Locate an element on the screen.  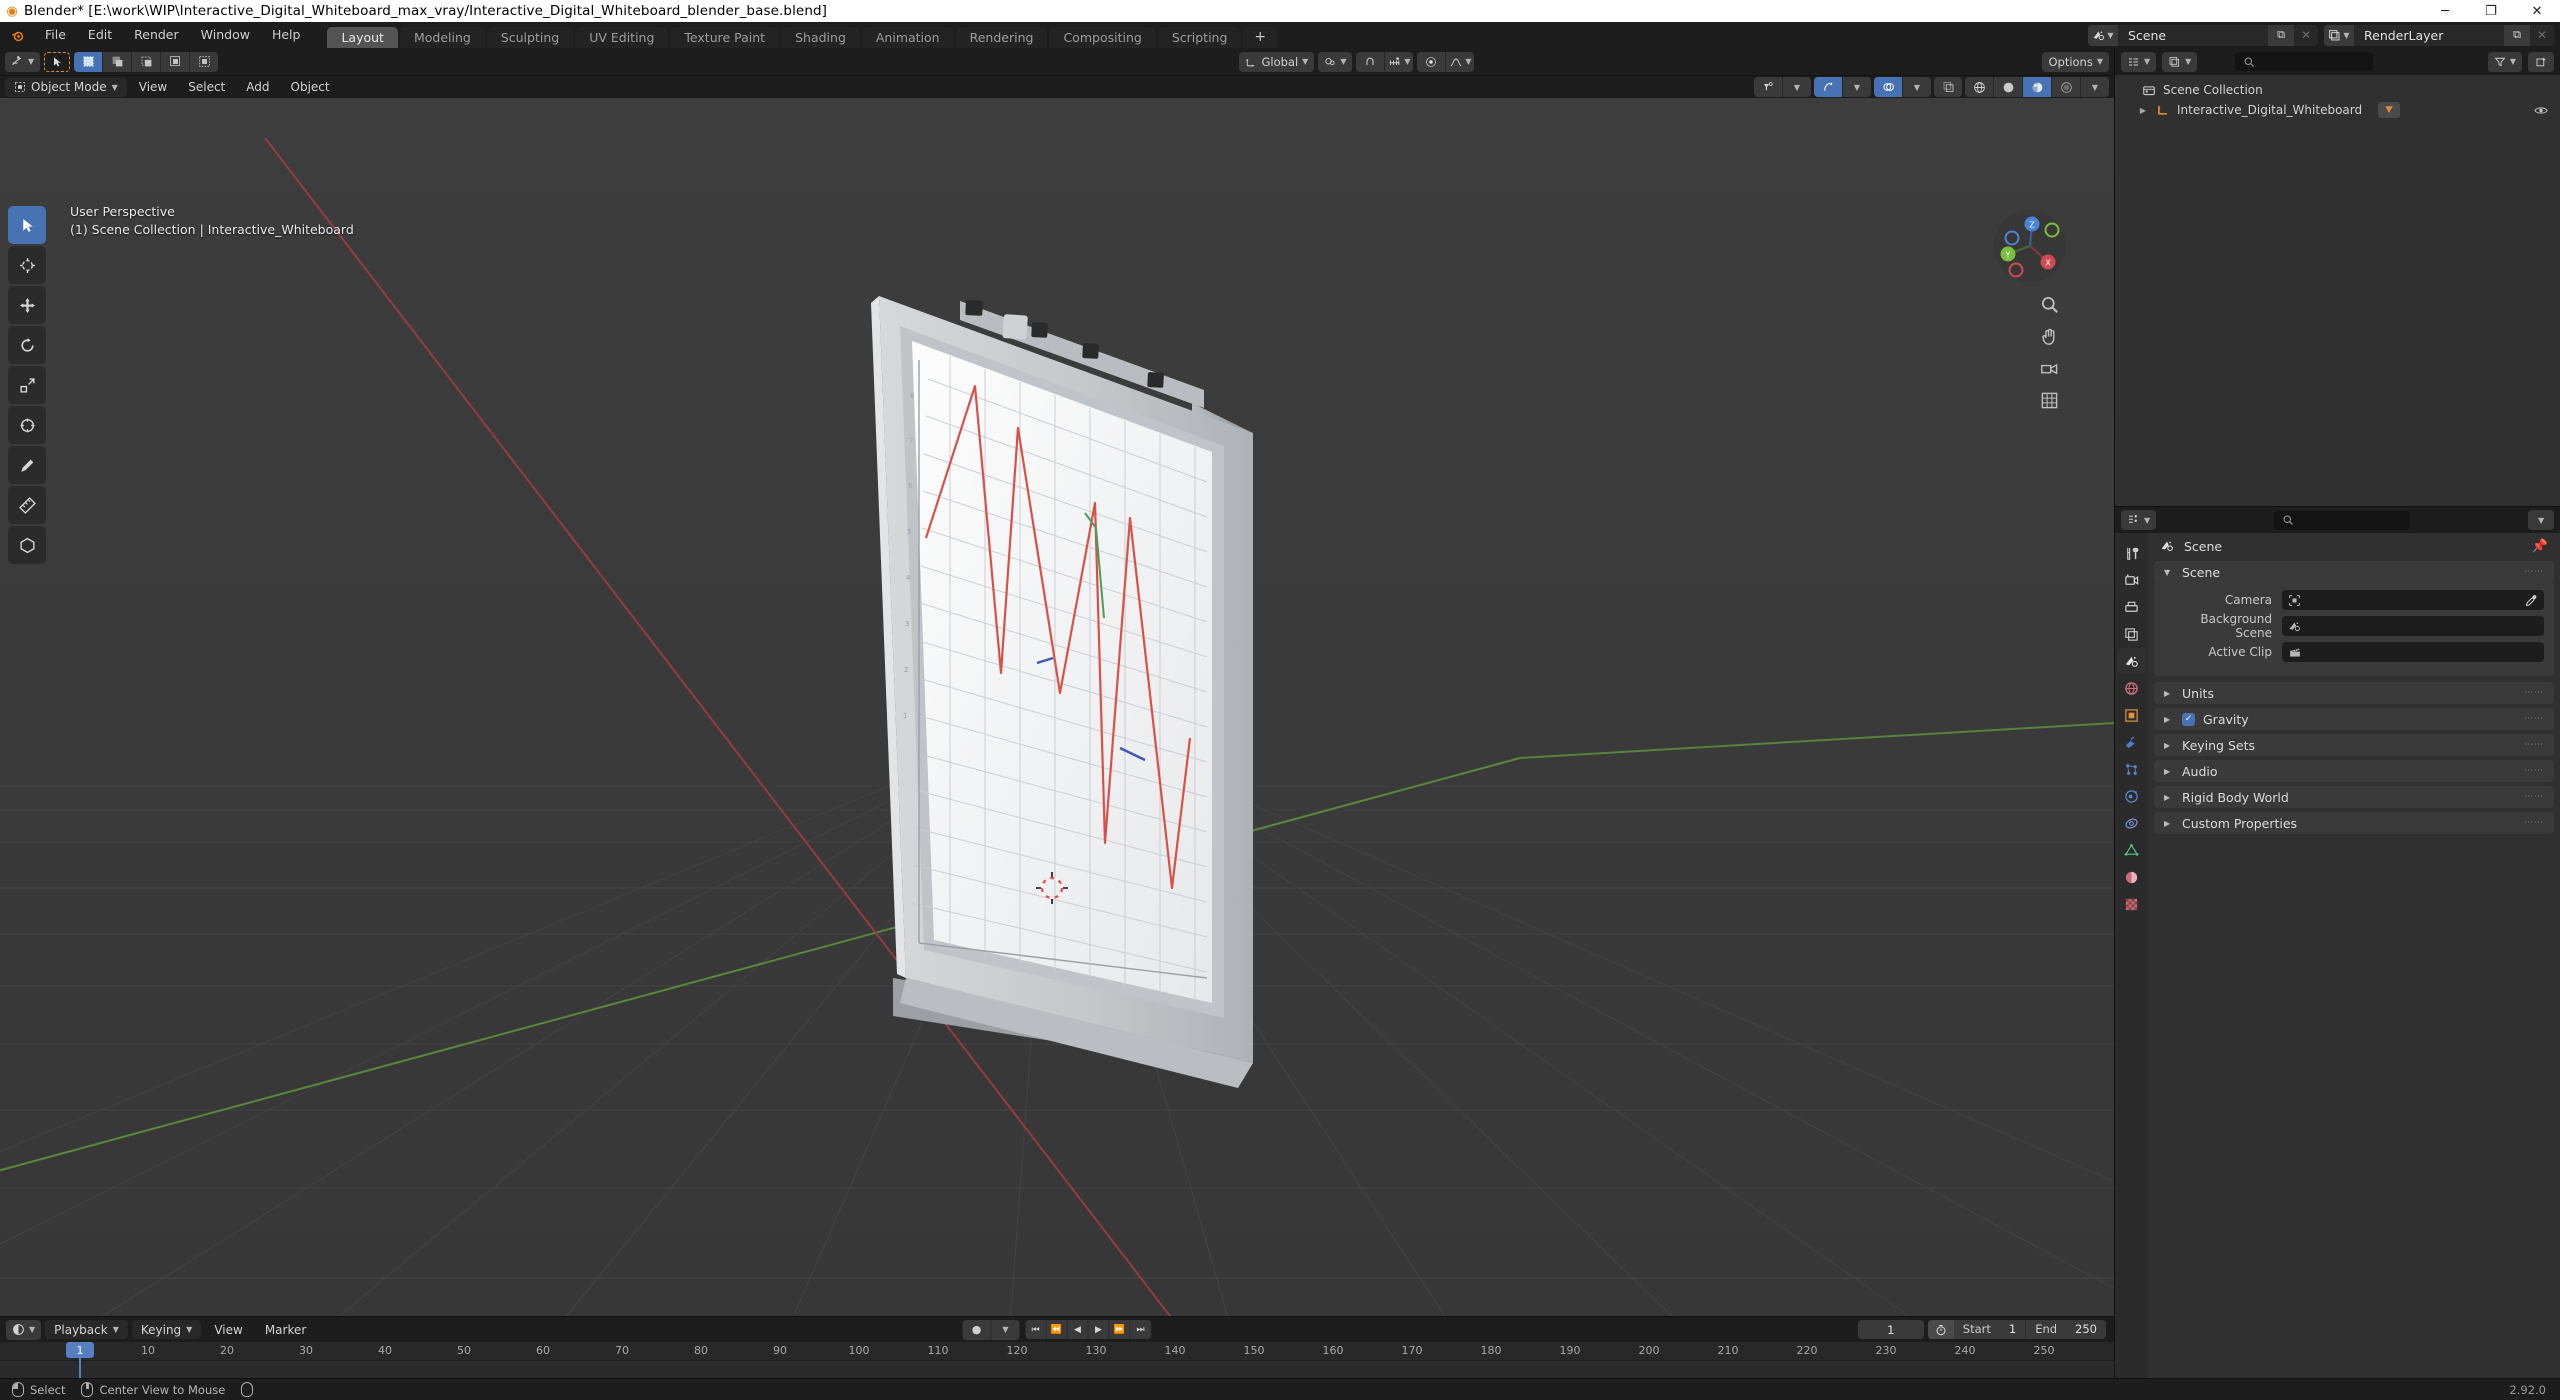
blender-menu-icon is located at coordinates (17, 35).